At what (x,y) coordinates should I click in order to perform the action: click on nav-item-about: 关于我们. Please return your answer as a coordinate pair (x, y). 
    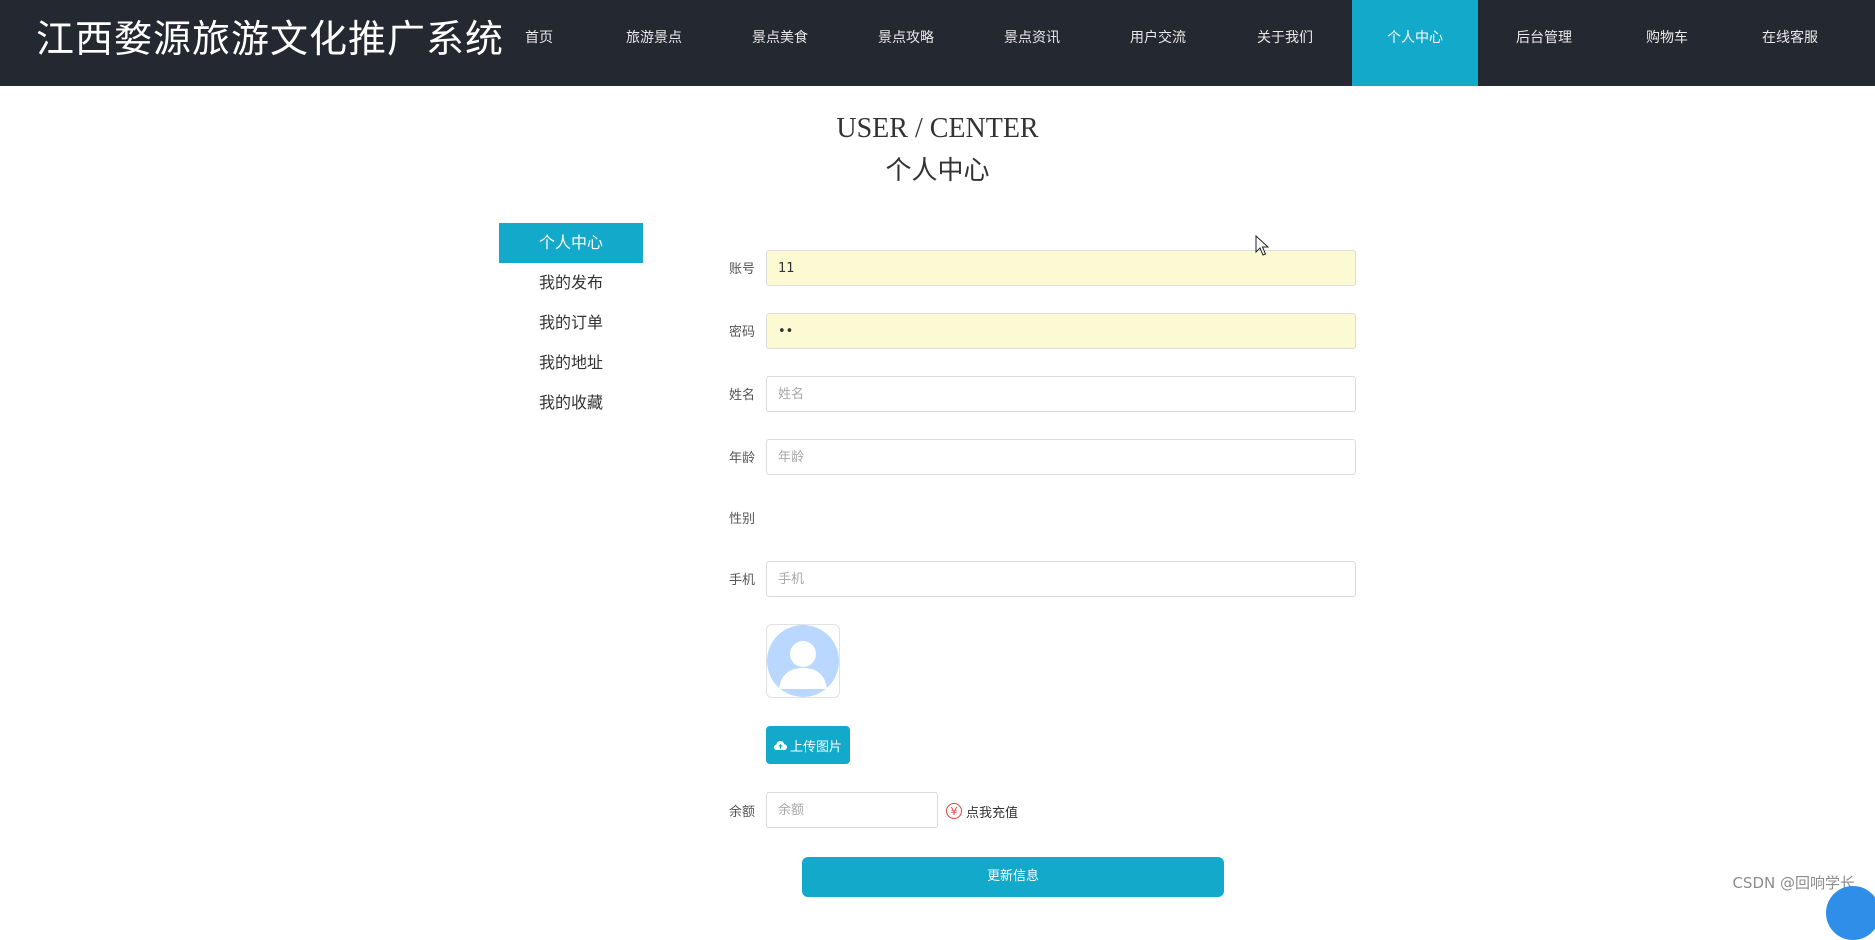
    Looking at the image, I should click on (1285, 43).